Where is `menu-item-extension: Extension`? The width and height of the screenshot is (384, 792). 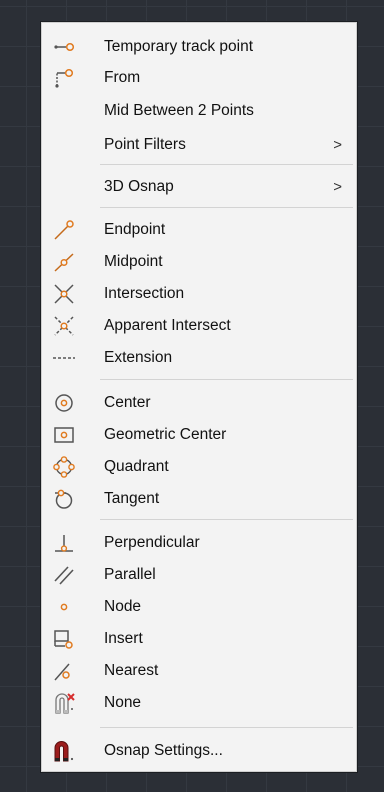
menu-item-extension: Extension is located at coordinates (199, 358).